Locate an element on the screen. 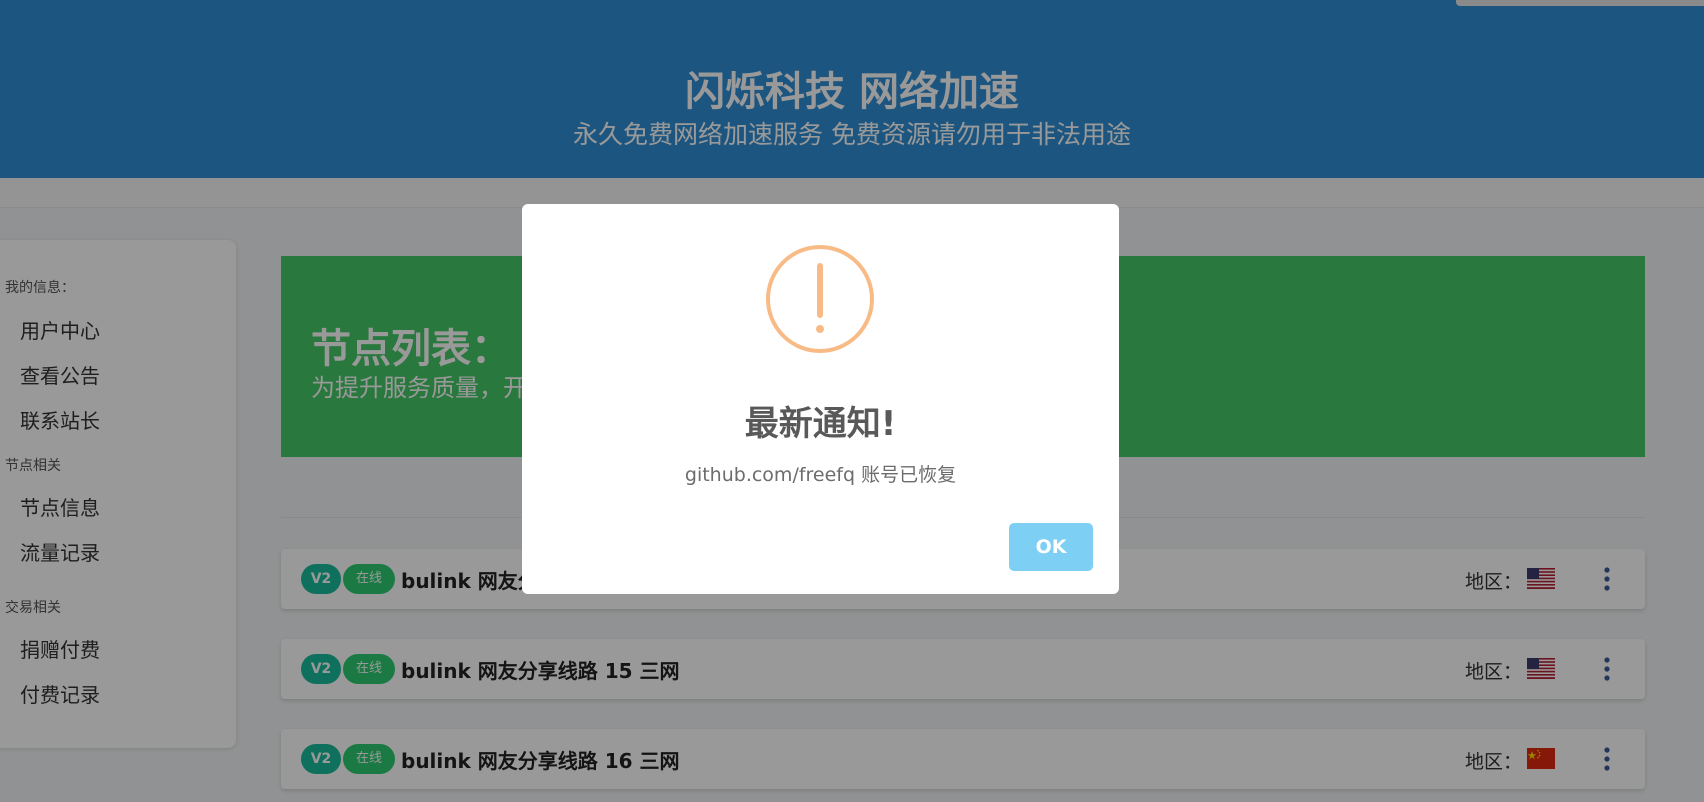 The width and height of the screenshot is (1704, 802). ok-button: OK is located at coordinates (1051, 547).